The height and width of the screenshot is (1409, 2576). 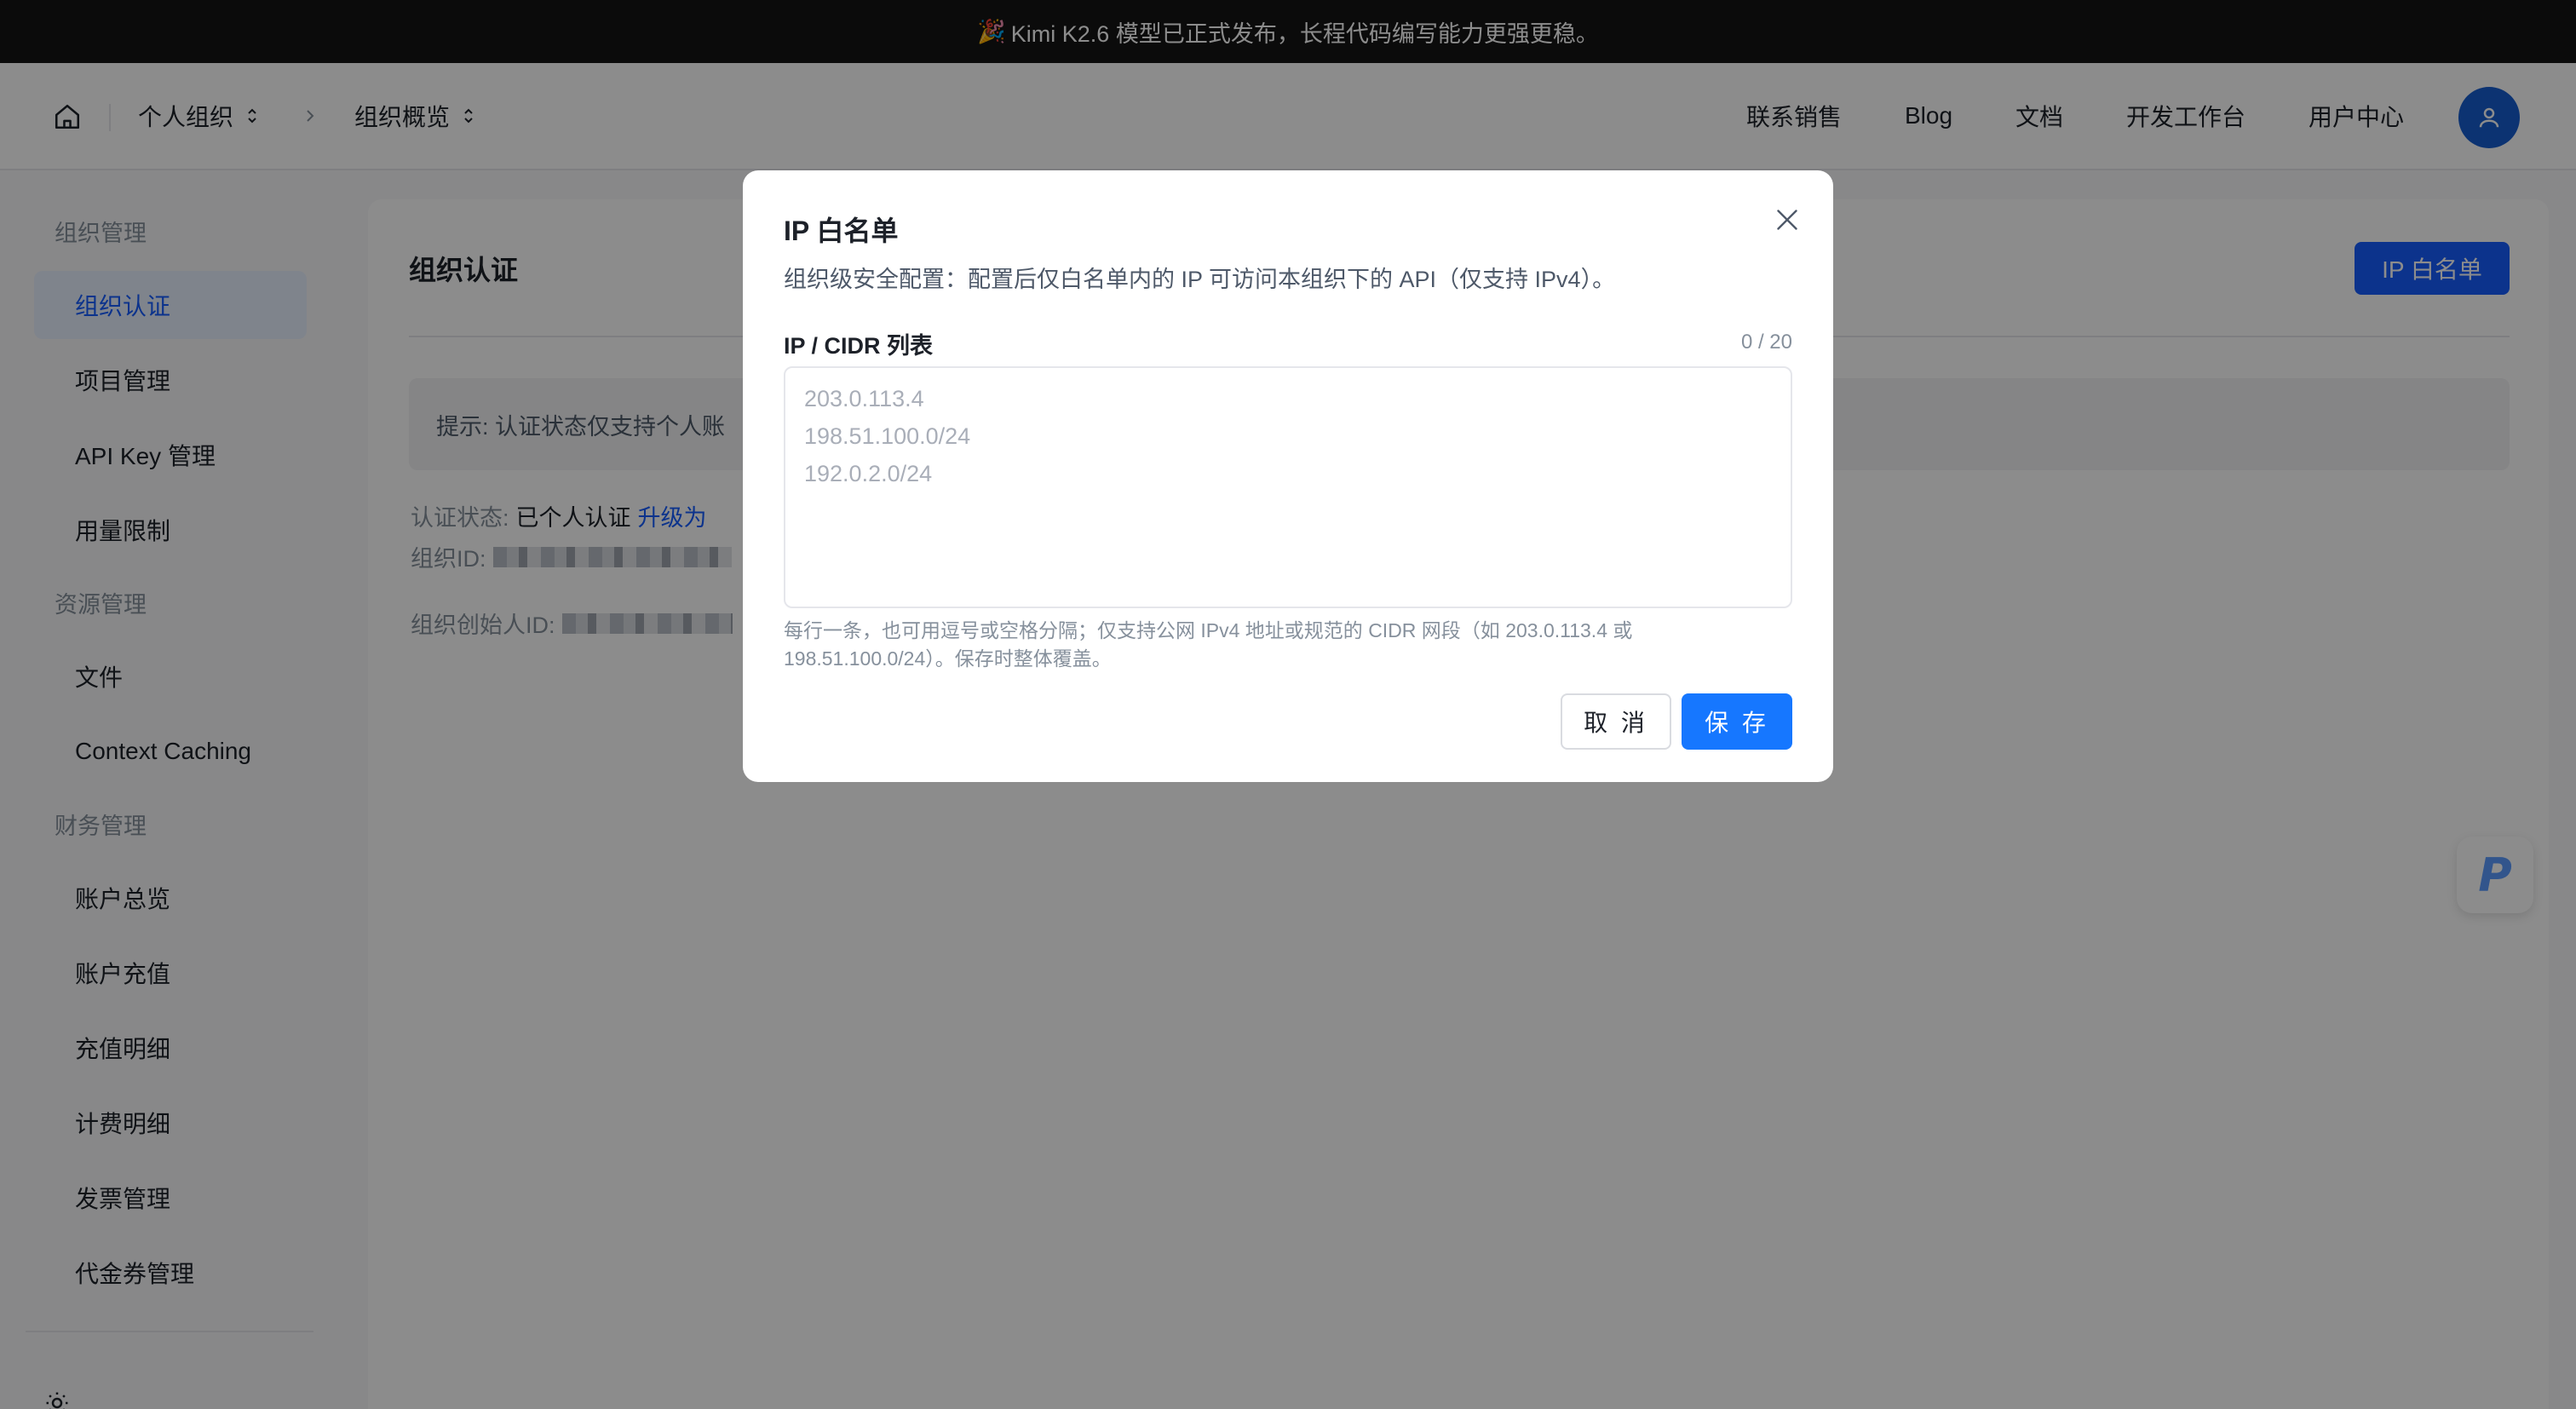 I want to click on ip-count: 0 / 20, so click(x=1766, y=342).